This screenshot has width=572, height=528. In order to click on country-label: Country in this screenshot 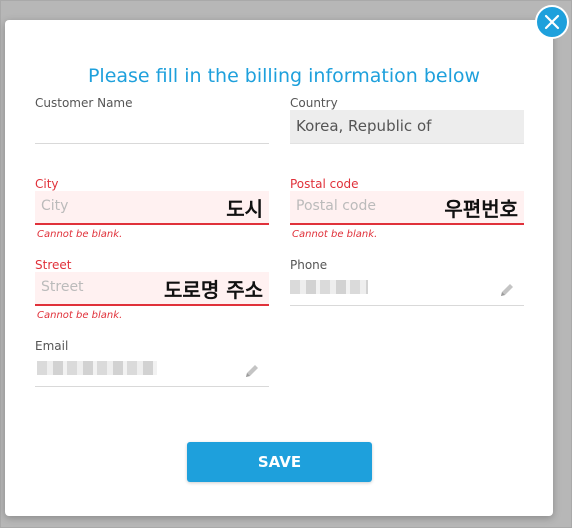, I will do `click(314, 103)`.